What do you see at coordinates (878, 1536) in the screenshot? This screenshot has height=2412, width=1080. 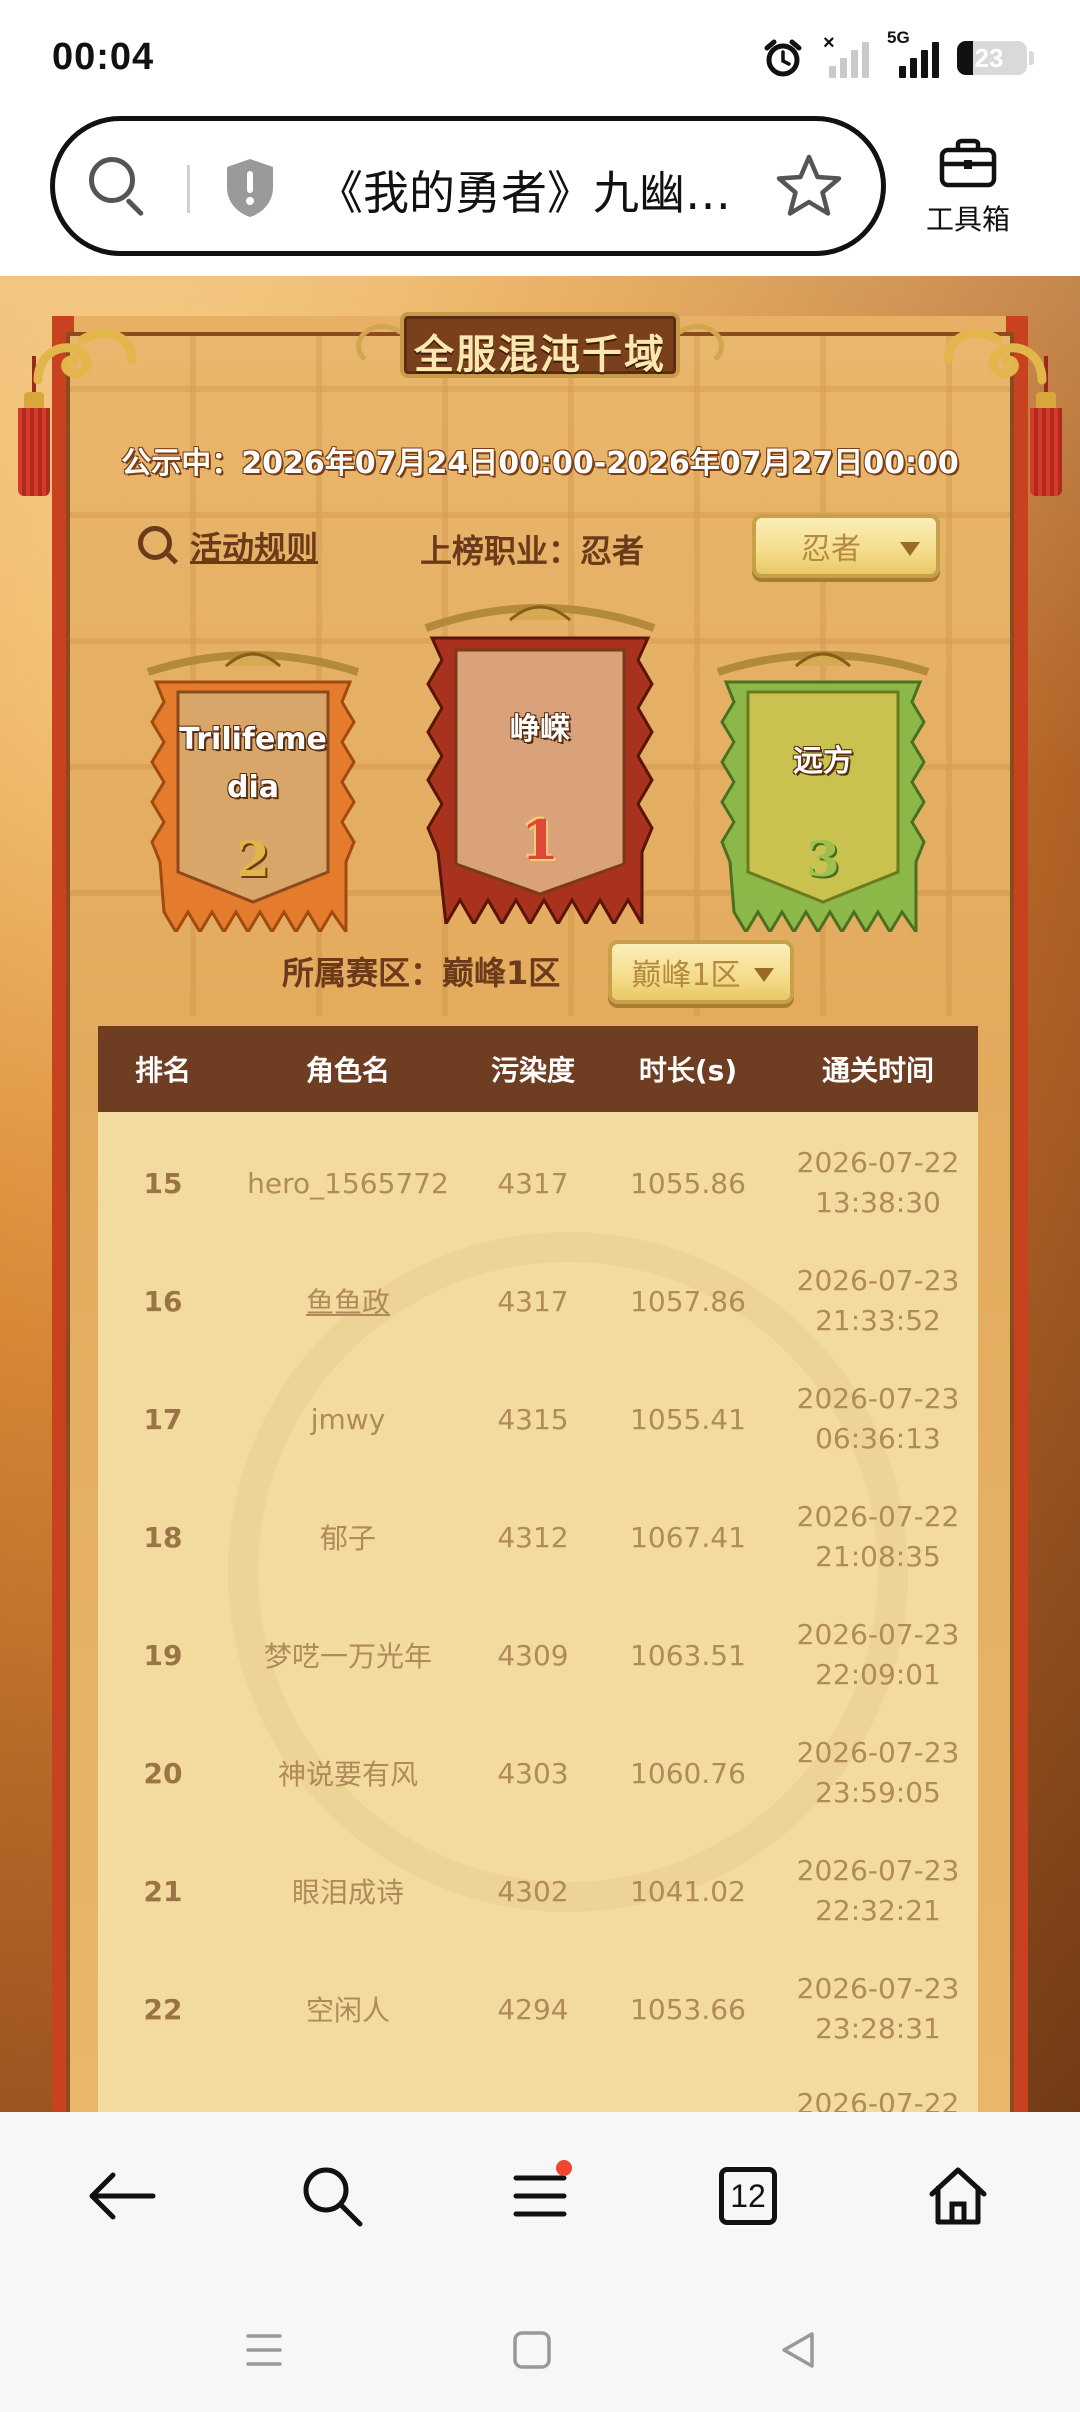 I see `cell-clear-time: 2026-07-22 21:08:35` at bounding box center [878, 1536].